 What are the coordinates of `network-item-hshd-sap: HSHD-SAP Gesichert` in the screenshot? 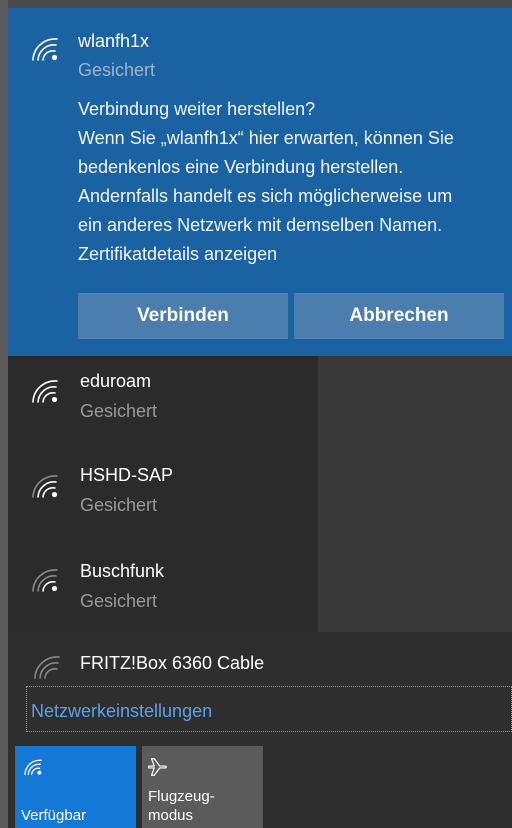 It's located at (163, 497).